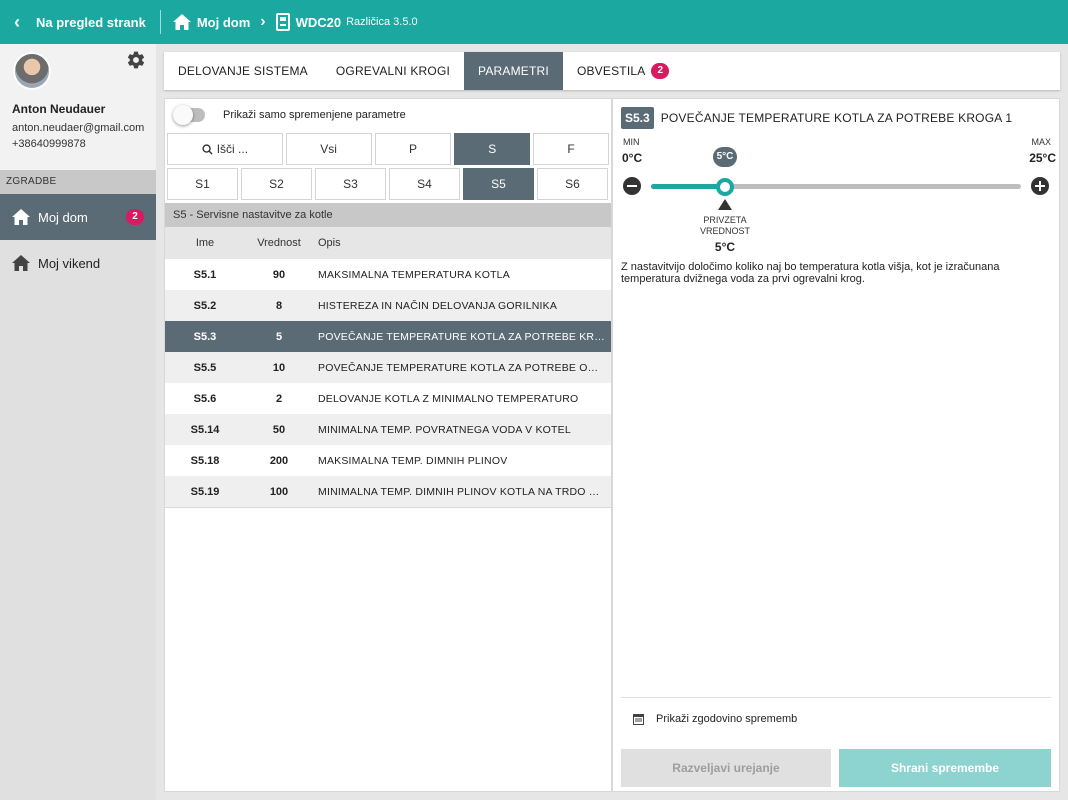 Image resolution: width=1068 pixels, height=800 pixels. I want to click on avatar, so click(32, 71).